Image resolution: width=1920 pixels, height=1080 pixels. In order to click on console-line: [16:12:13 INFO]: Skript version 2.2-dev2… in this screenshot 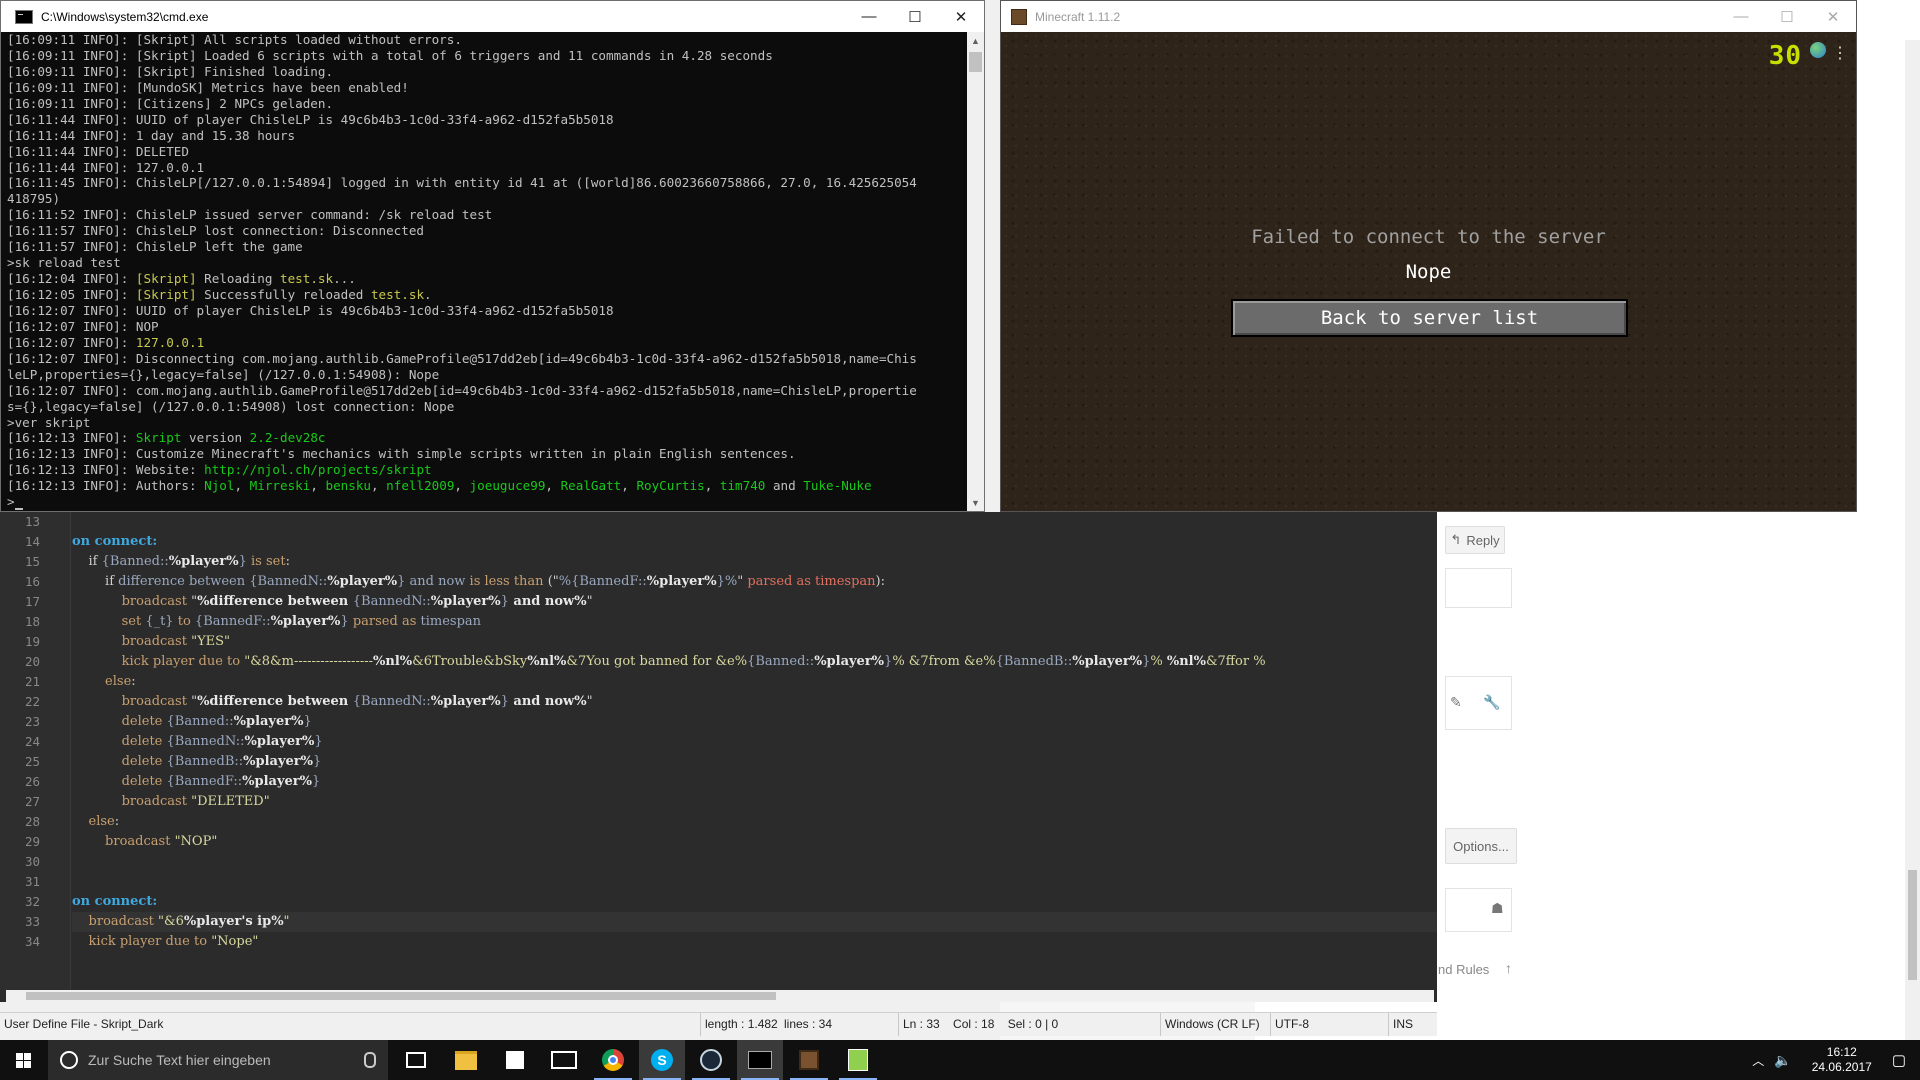, I will do `click(486, 438)`.